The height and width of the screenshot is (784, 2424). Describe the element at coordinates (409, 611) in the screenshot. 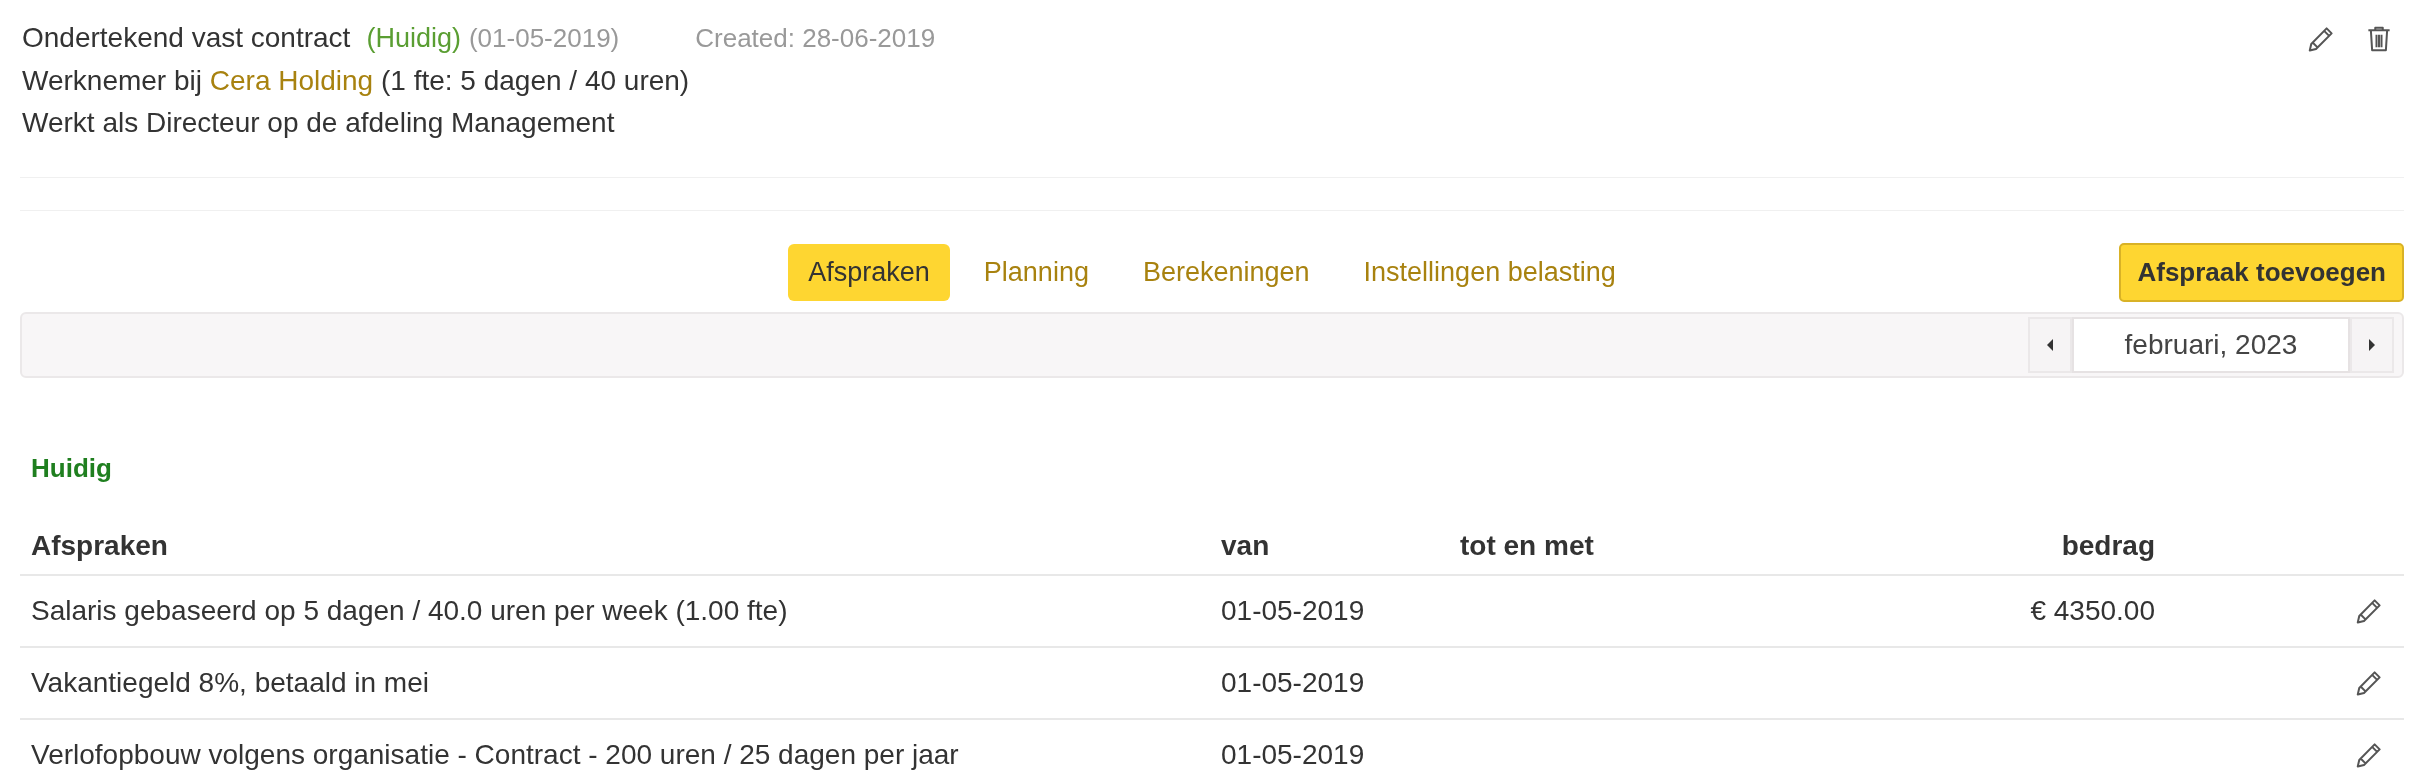

I see `table-cell-text: Salaris gebaseerd op 5 dagen / 40.0 uren per week (1.00 fte)` at that location.